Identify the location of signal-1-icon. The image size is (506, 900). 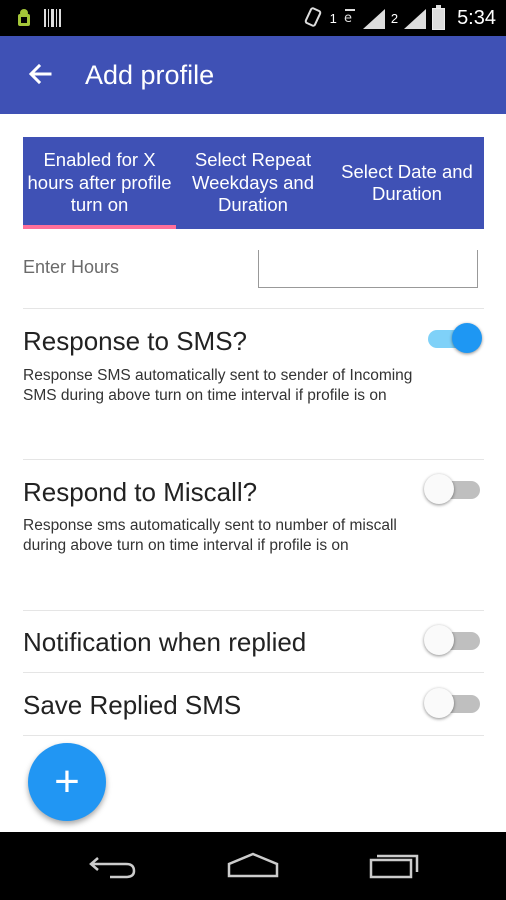
(373, 18).